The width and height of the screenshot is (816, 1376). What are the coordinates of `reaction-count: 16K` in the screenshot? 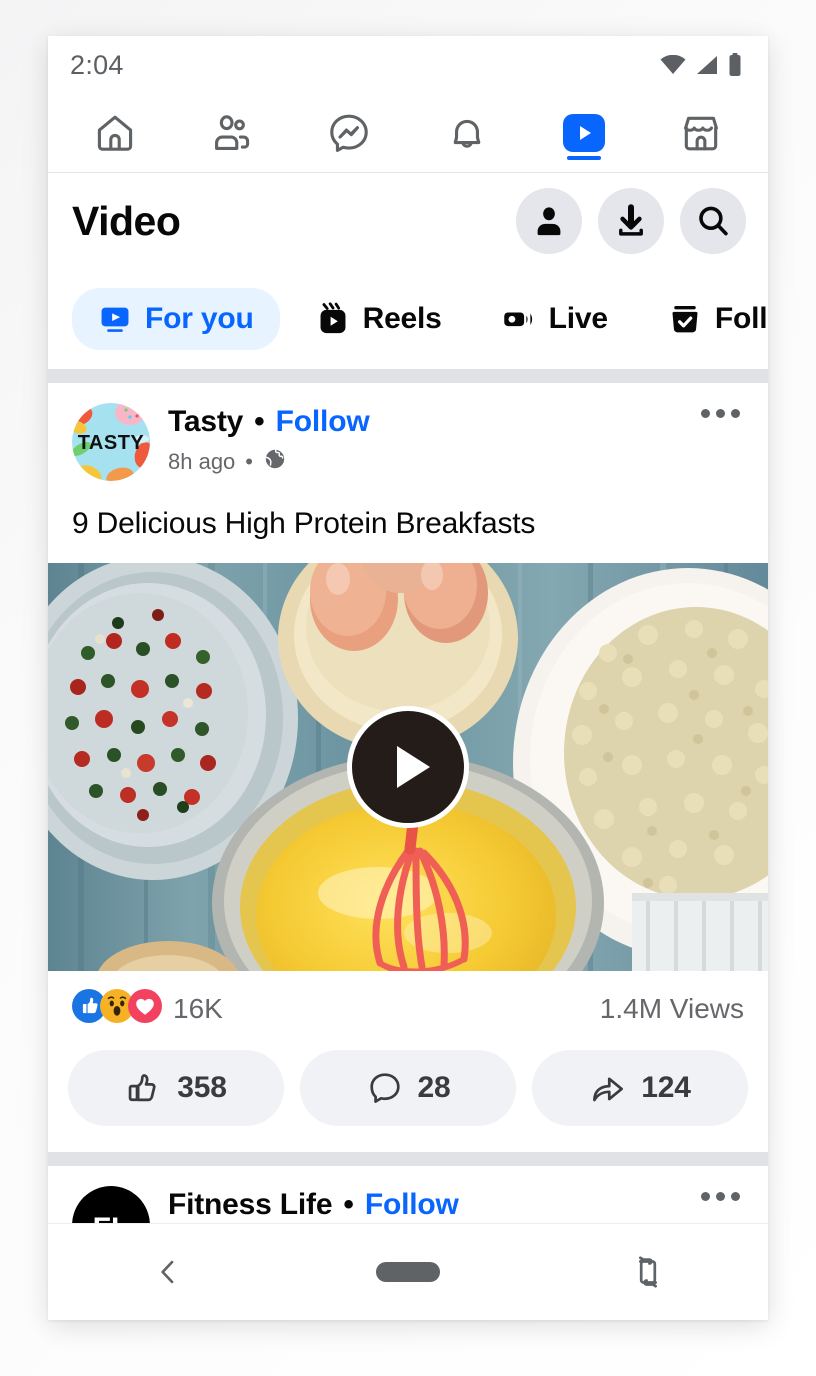 It's located at (198, 1008).